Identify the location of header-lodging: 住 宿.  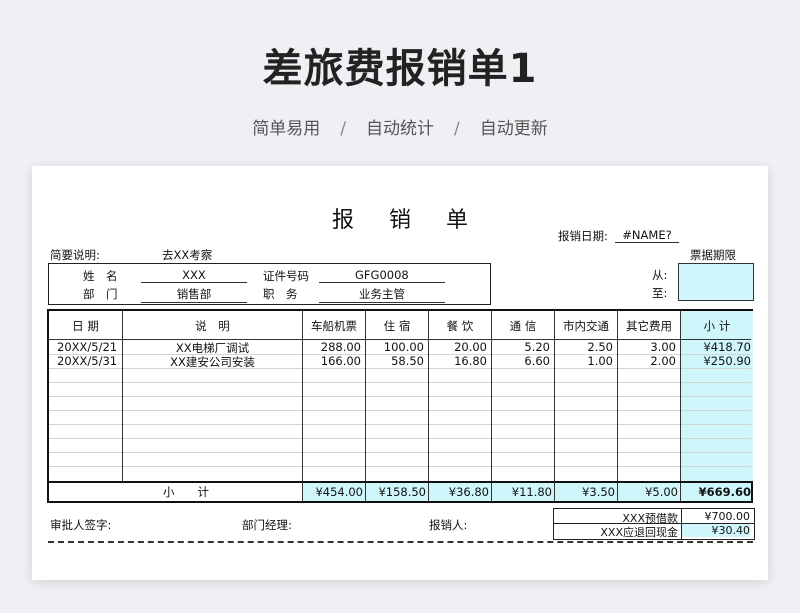
(397, 326).